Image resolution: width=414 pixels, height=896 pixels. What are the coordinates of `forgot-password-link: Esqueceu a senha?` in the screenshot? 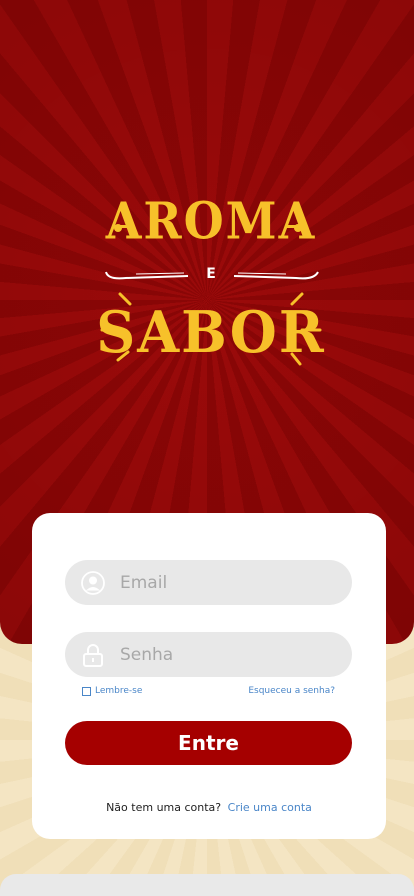 It's located at (291, 691).